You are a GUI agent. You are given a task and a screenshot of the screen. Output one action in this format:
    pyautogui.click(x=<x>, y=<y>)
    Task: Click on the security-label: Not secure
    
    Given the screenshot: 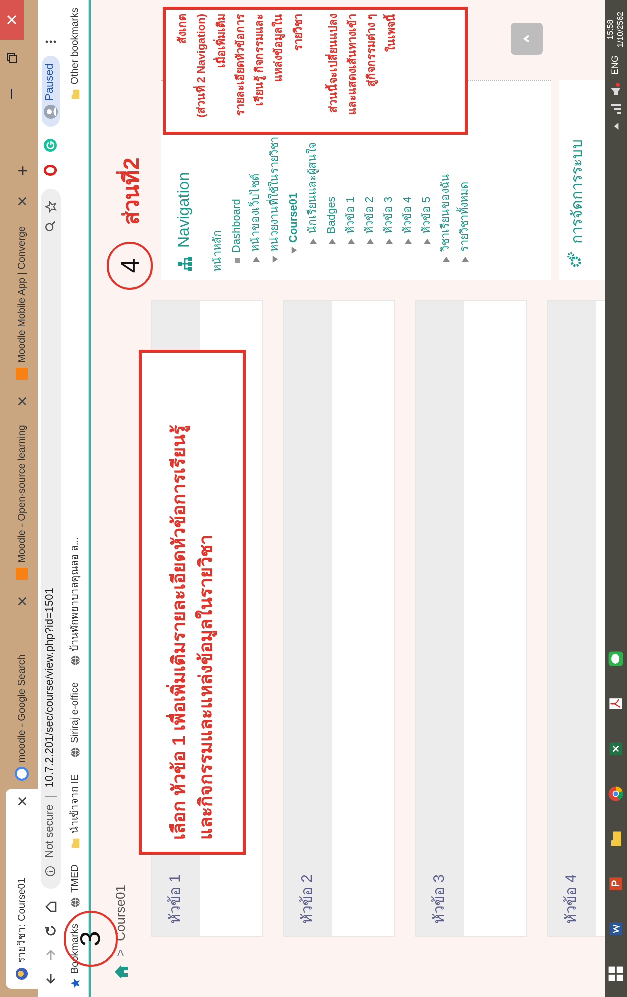 What is the action you would take?
    pyautogui.click(x=50, y=831)
    